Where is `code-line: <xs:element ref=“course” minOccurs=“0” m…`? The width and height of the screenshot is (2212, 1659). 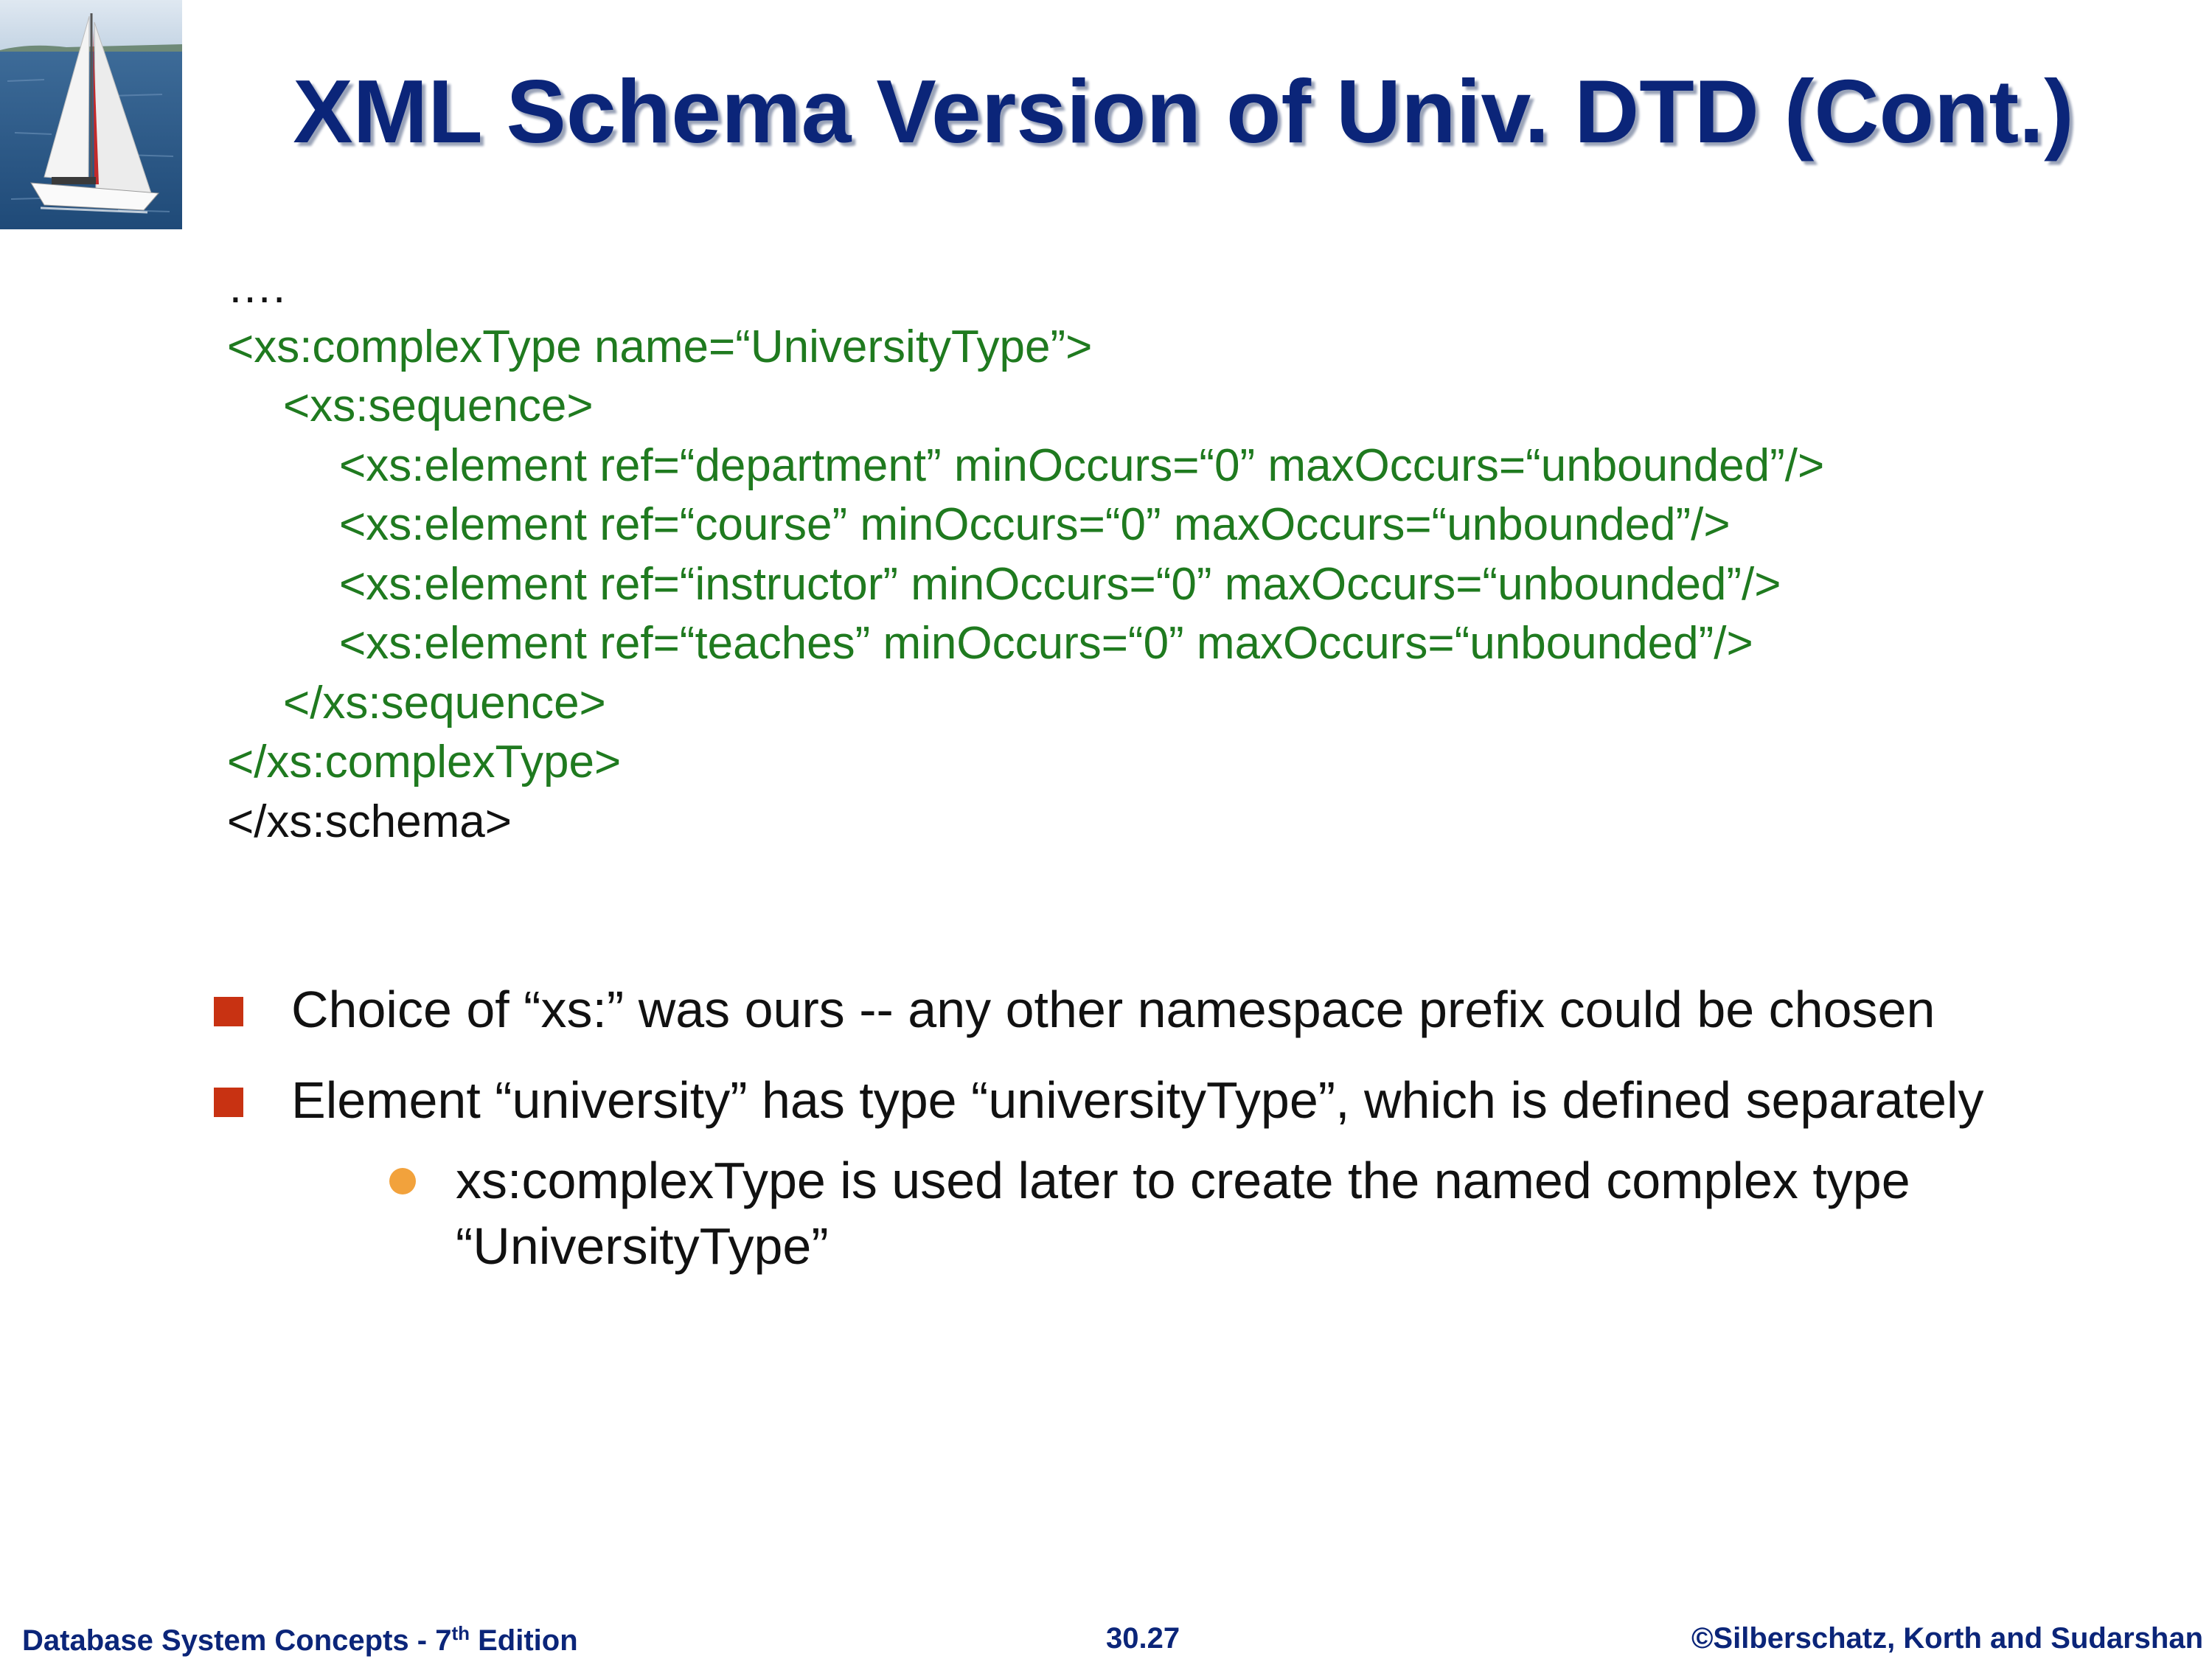 code-line: <xs:element ref=“course” minOccurs=“0” m… is located at coordinates (1035, 524).